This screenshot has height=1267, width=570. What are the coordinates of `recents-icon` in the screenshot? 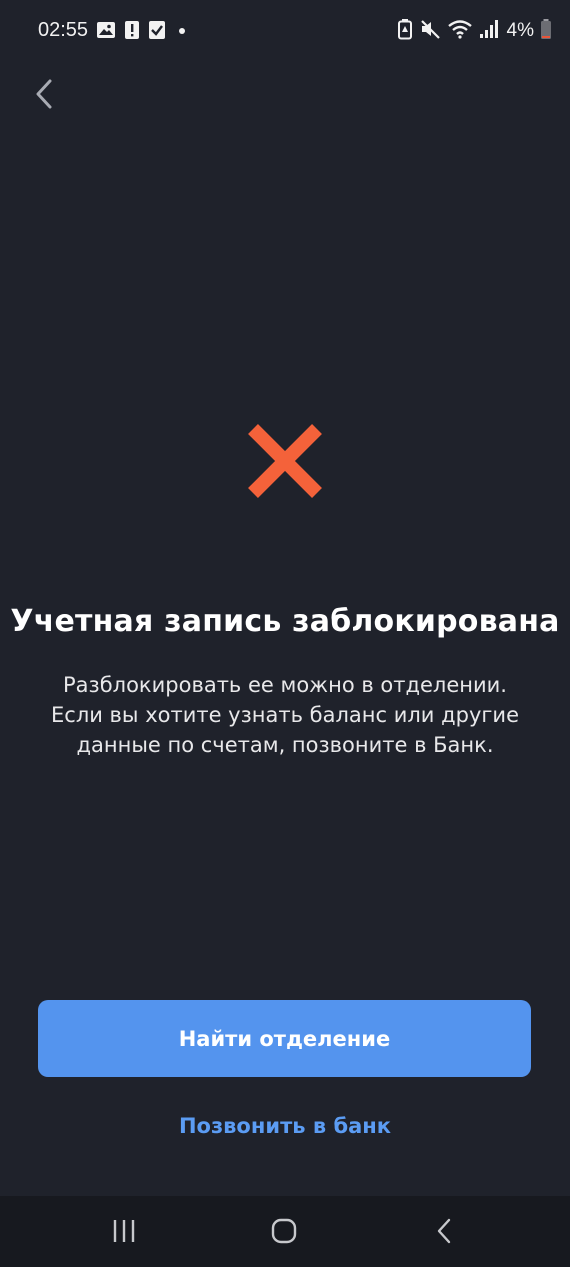 It's located at (124, 1231).